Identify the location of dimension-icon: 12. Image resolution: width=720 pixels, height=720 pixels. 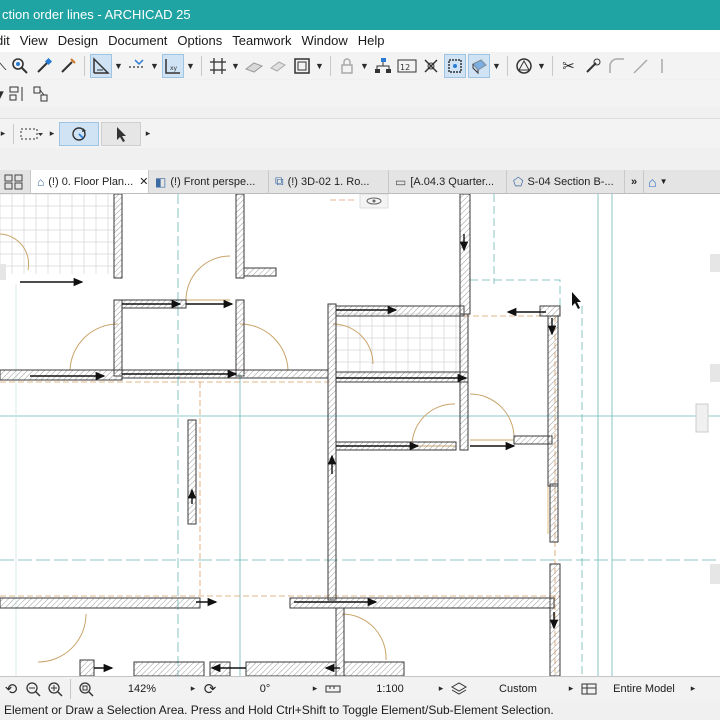
(407, 66).